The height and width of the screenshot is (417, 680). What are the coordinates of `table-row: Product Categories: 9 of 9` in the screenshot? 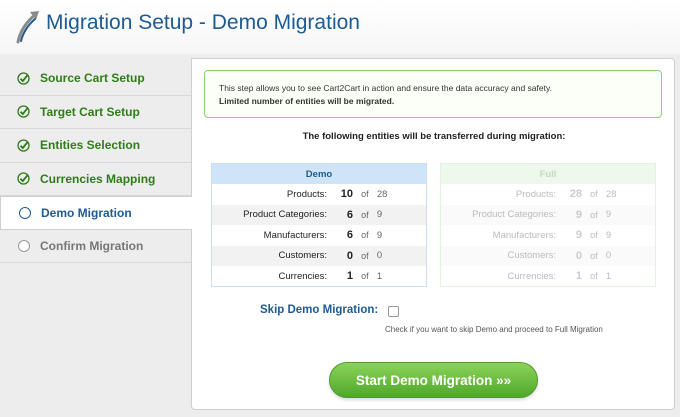 It's located at (548, 214).